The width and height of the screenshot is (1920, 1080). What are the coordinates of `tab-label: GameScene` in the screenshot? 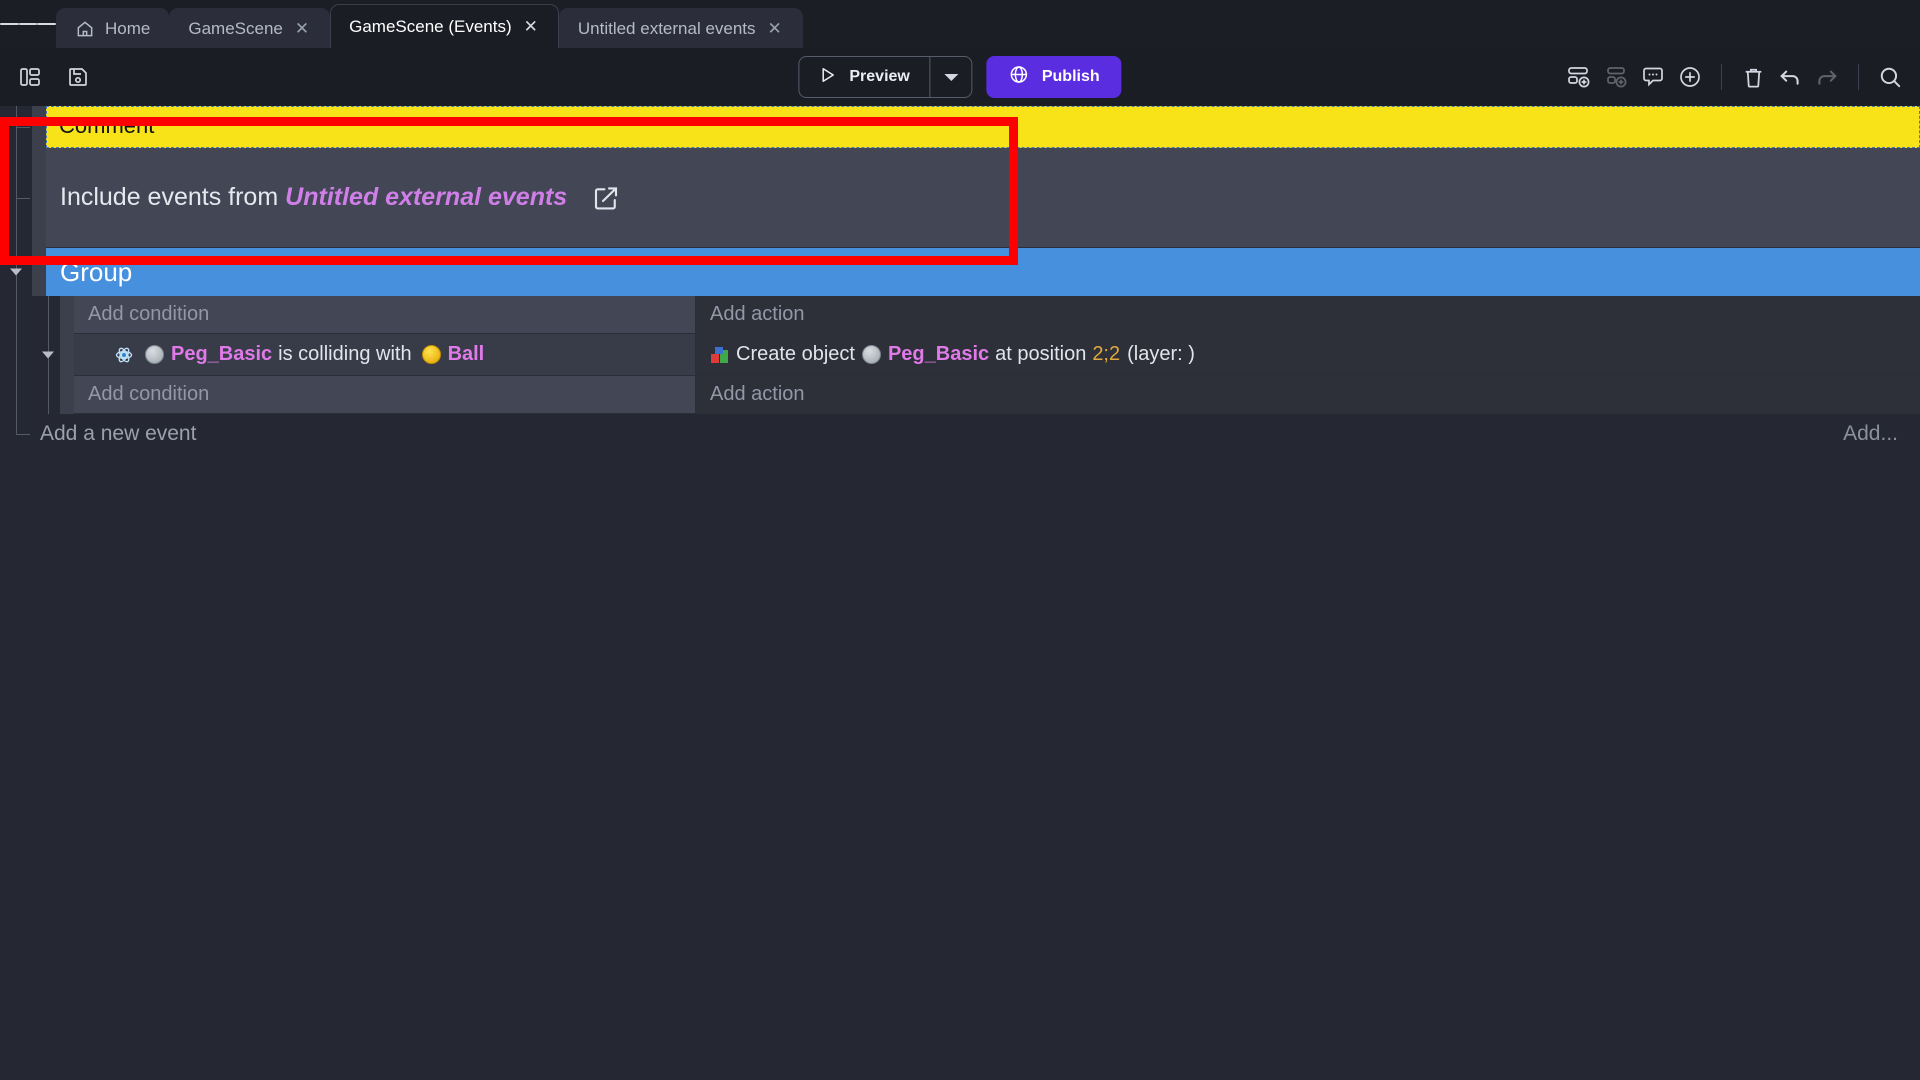 It's located at (235, 28).